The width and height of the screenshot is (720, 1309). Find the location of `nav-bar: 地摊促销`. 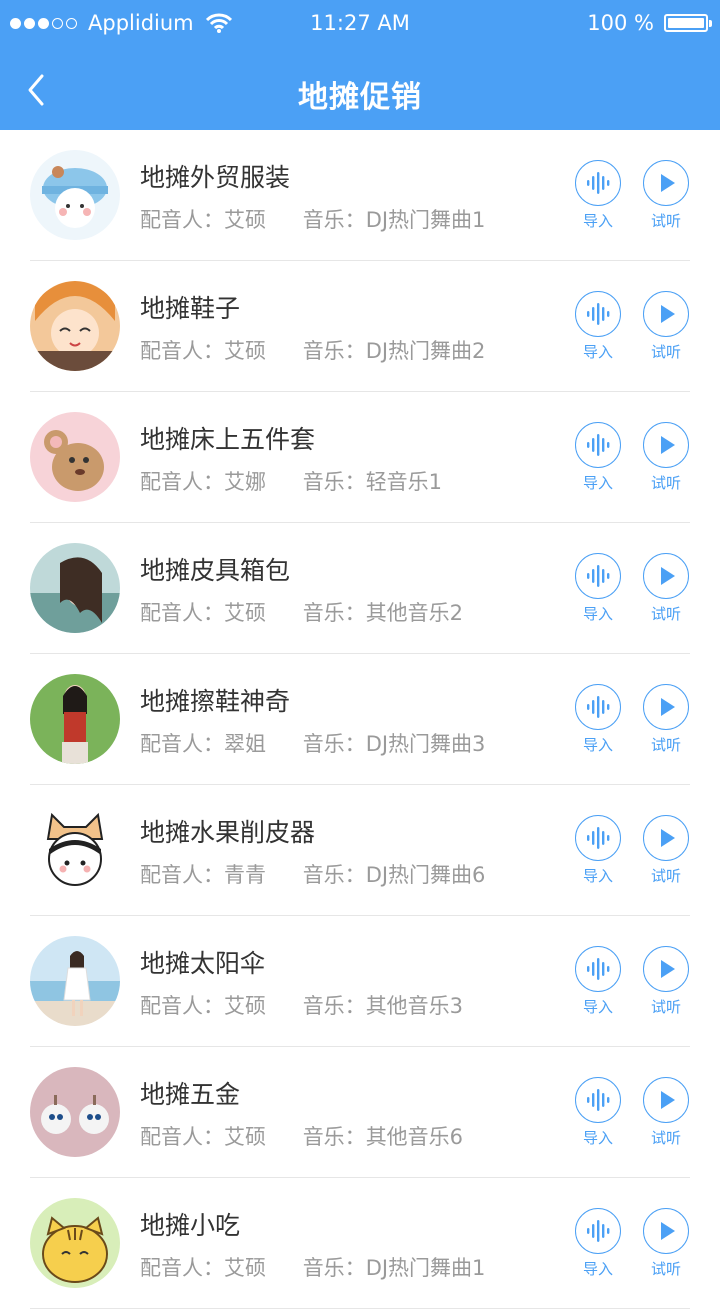

nav-bar: 地摊促销 is located at coordinates (360, 89).